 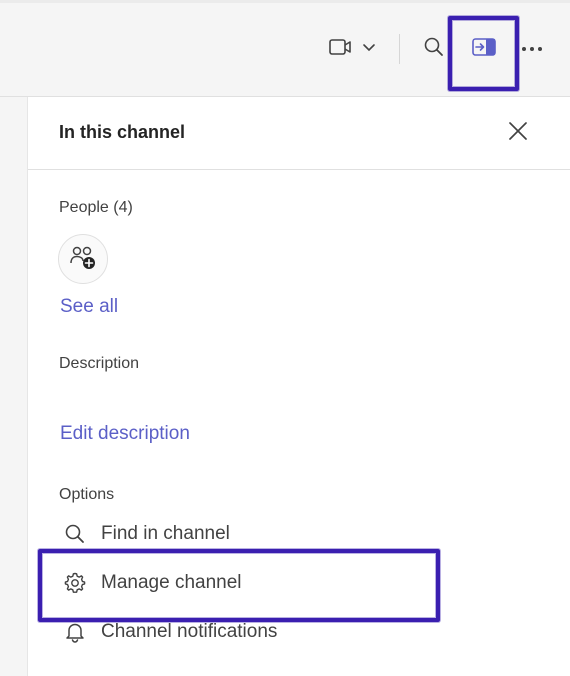 I want to click on video-call-button, so click(x=352, y=49).